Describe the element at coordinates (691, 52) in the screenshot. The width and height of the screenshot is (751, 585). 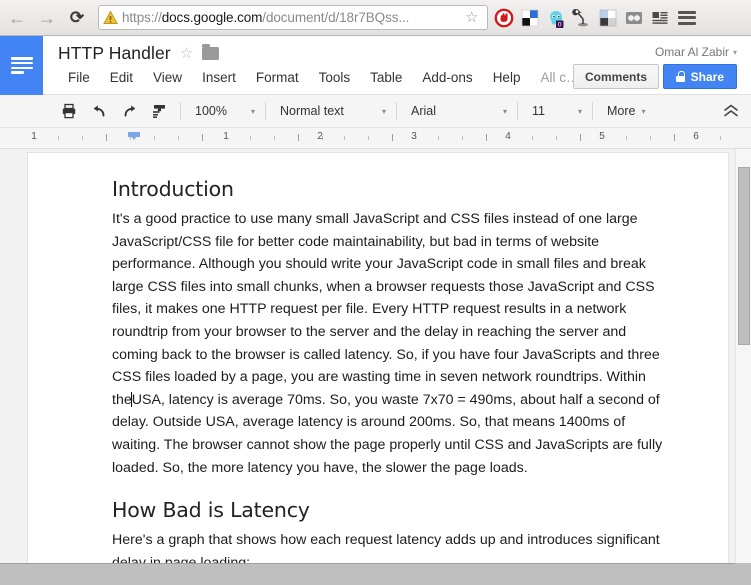
I see `user-name-label: Omar Al Zabir` at that location.